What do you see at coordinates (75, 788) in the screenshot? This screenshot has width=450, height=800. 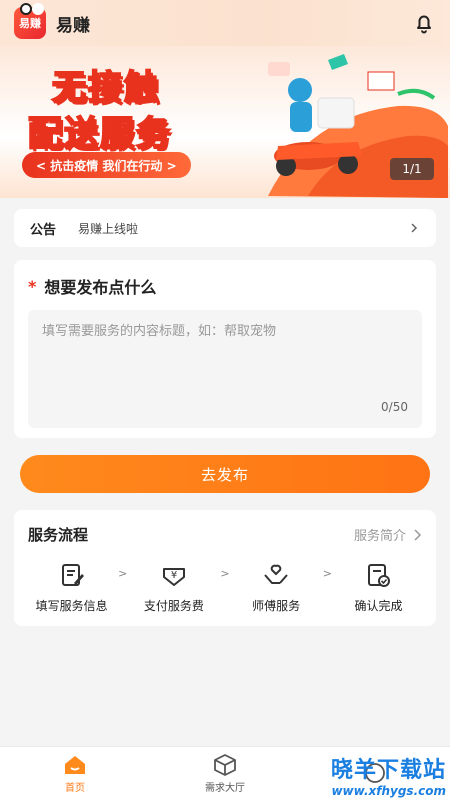 I see `tab-label: 首页` at bounding box center [75, 788].